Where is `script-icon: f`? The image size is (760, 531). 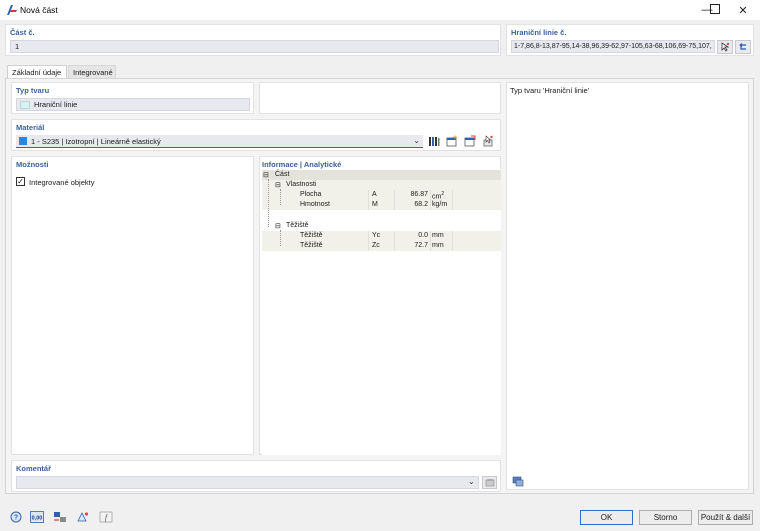
script-icon: f is located at coordinates (105, 516).